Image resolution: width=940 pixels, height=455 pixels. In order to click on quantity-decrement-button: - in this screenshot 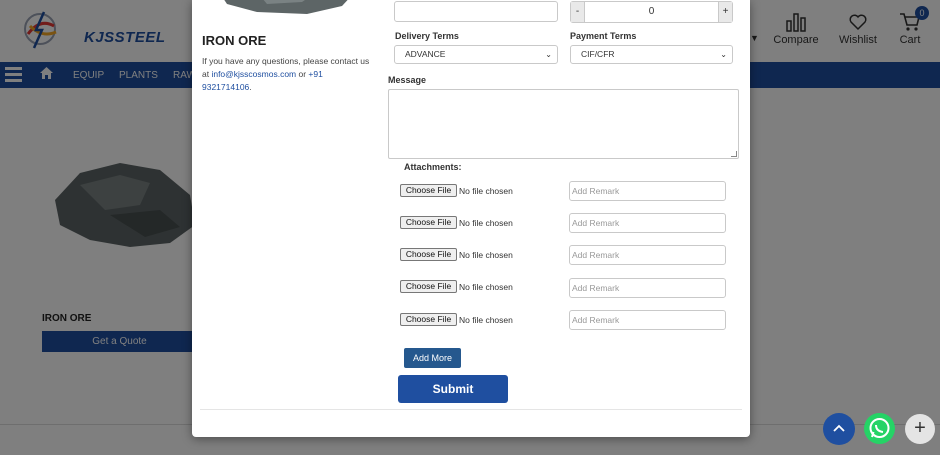, I will do `click(578, 12)`.